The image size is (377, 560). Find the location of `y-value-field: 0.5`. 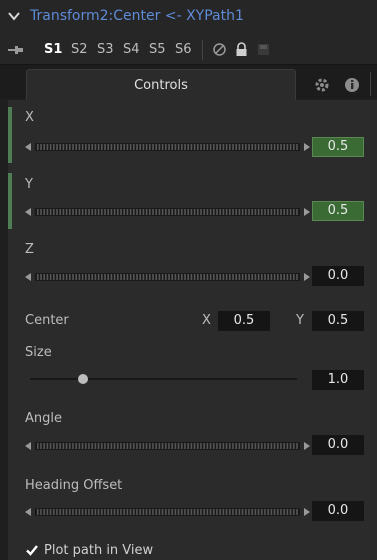

y-value-field: 0.5 is located at coordinates (338, 211).